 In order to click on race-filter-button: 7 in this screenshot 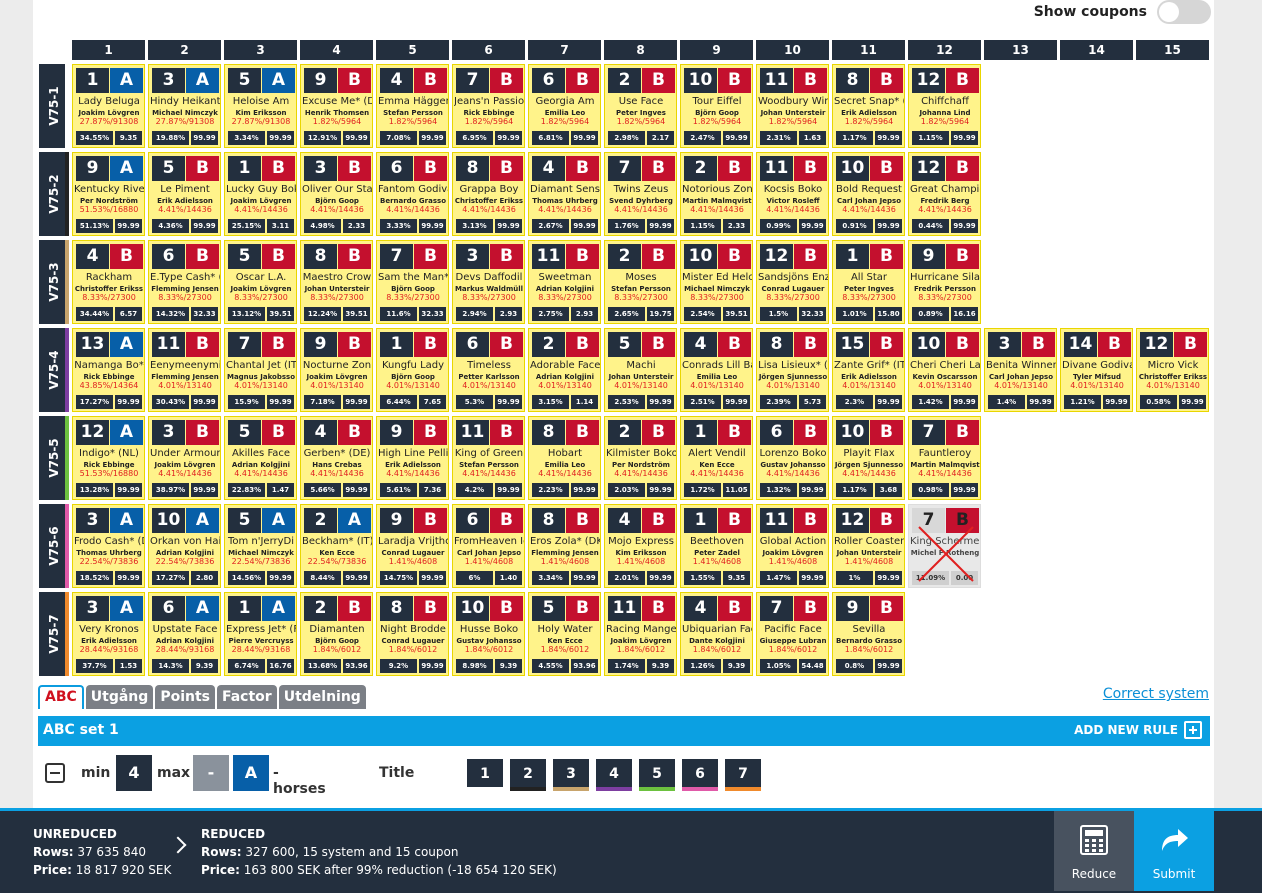, I will do `click(743, 775)`.